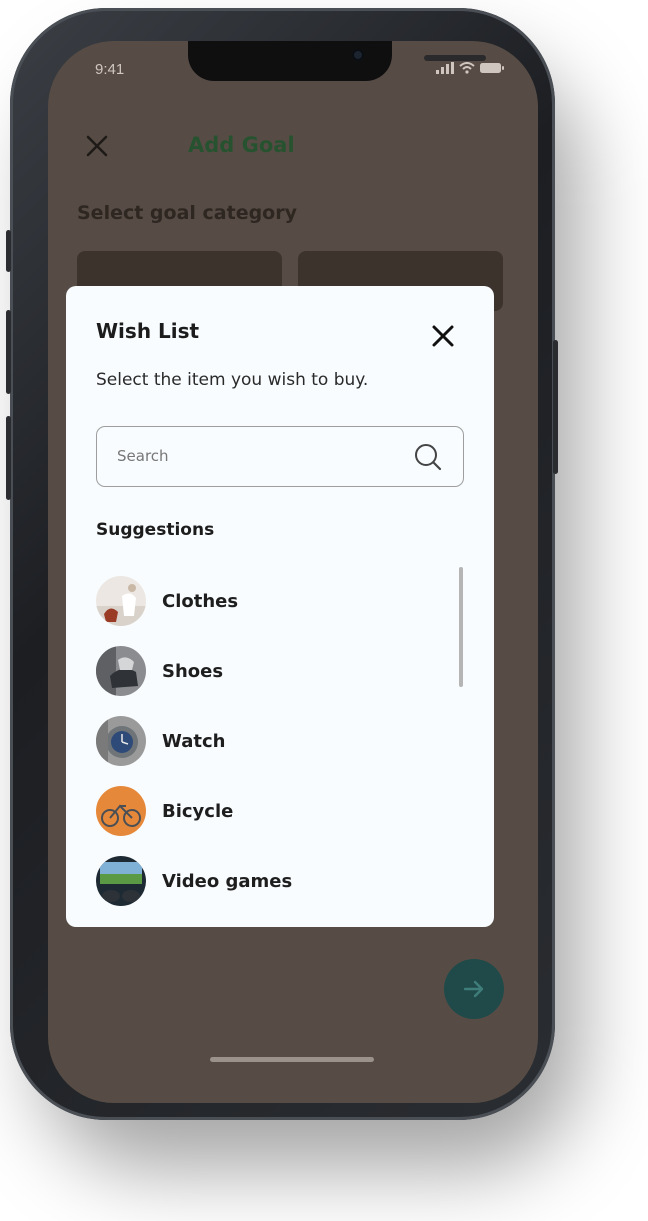 The width and height of the screenshot is (648, 1221). Describe the element at coordinates (461, 627) in the screenshot. I see `scrollbar` at that location.